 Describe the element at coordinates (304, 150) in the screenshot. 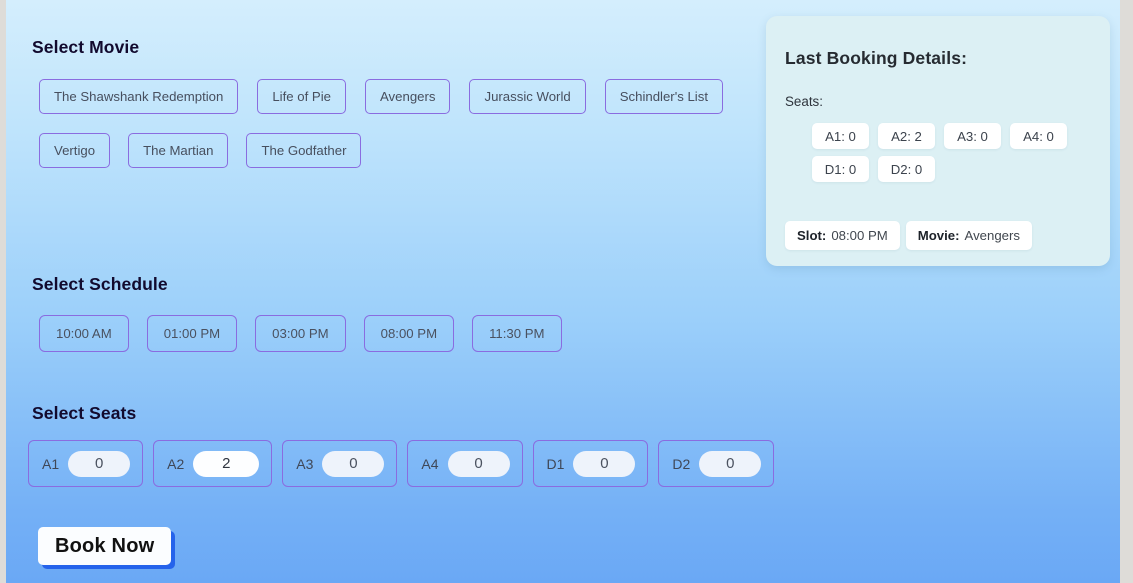

I see `movie-button: The Godfather` at that location.